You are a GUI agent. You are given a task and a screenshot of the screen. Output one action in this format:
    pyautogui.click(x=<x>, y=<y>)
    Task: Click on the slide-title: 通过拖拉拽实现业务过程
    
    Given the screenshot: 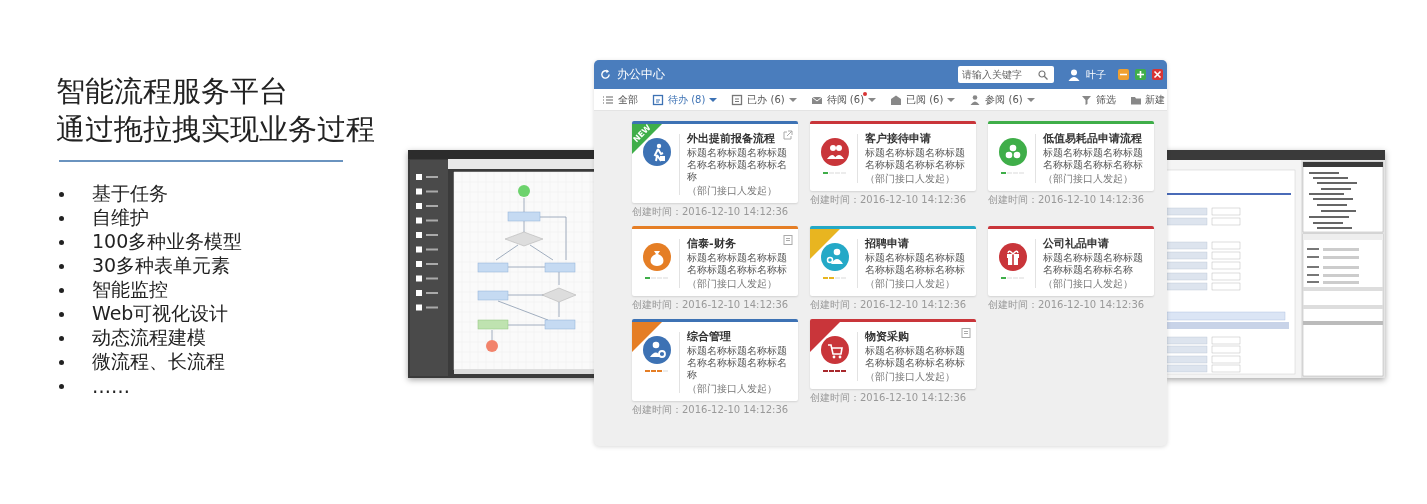 What is the action you would take?
    pyautogui.click(x=216, y=129)
    